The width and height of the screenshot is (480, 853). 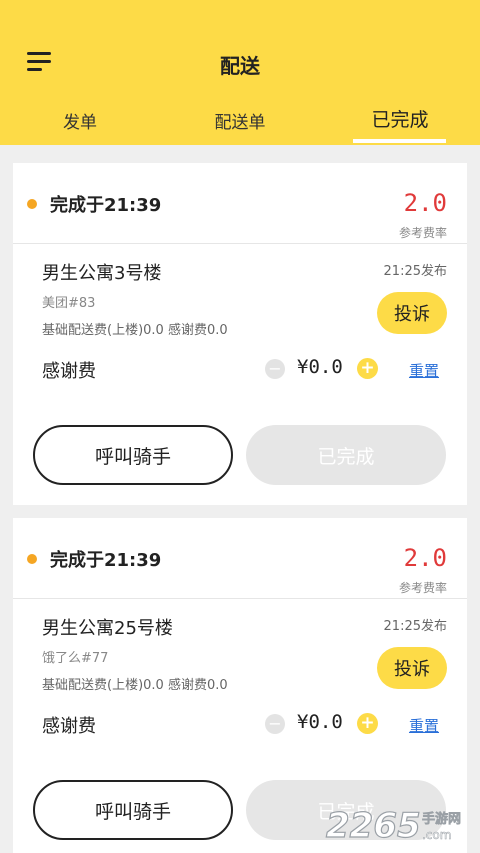 What do you see at coordinates (436, 835) in the screenshot?
I see `watermark-suffix: .com` at bounding box center [436, 835].